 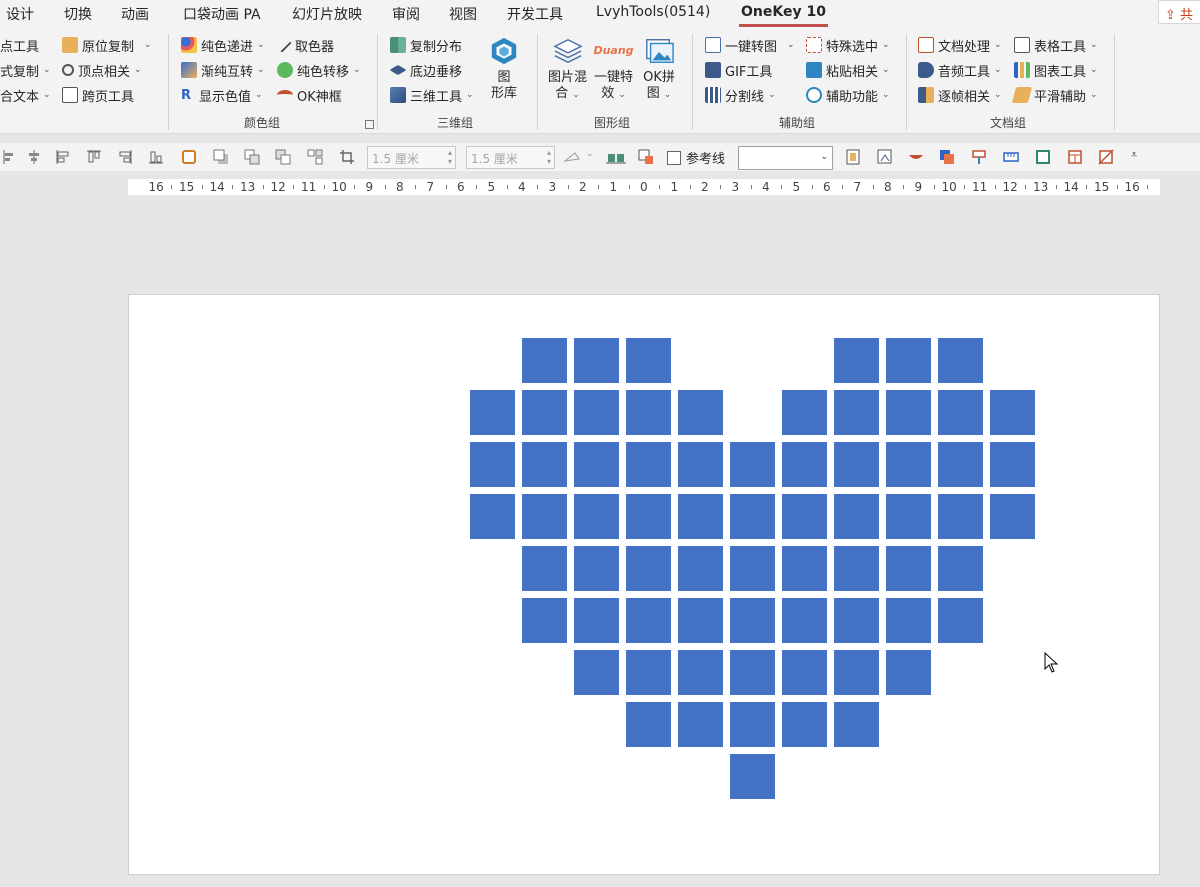 I want to click on doc-process-button: 文档处理 ⌄, so click(x=960, y=45).